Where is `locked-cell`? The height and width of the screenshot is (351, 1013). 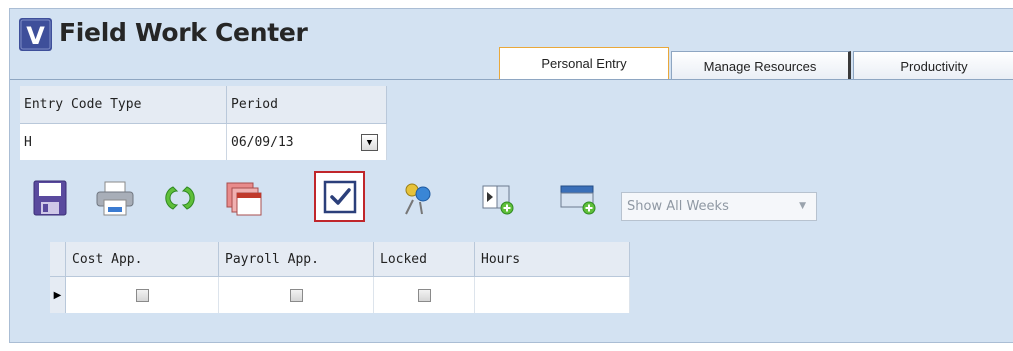
locked-cell is located at coordinates (424, 295).